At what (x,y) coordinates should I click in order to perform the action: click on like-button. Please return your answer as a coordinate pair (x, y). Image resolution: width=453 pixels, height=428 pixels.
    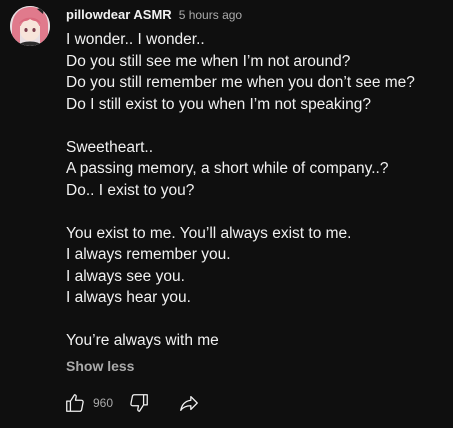
    Looking at the image, I should click on (75, 403).